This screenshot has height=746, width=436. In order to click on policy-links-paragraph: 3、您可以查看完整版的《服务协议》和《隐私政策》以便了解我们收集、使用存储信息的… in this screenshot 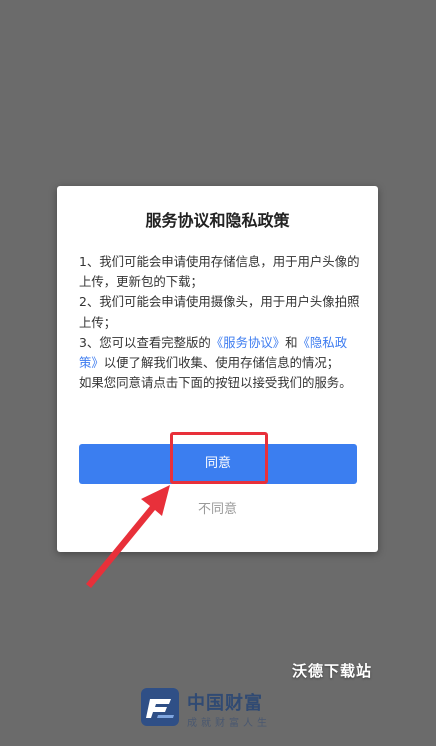, I will do `click(220, 353)`.